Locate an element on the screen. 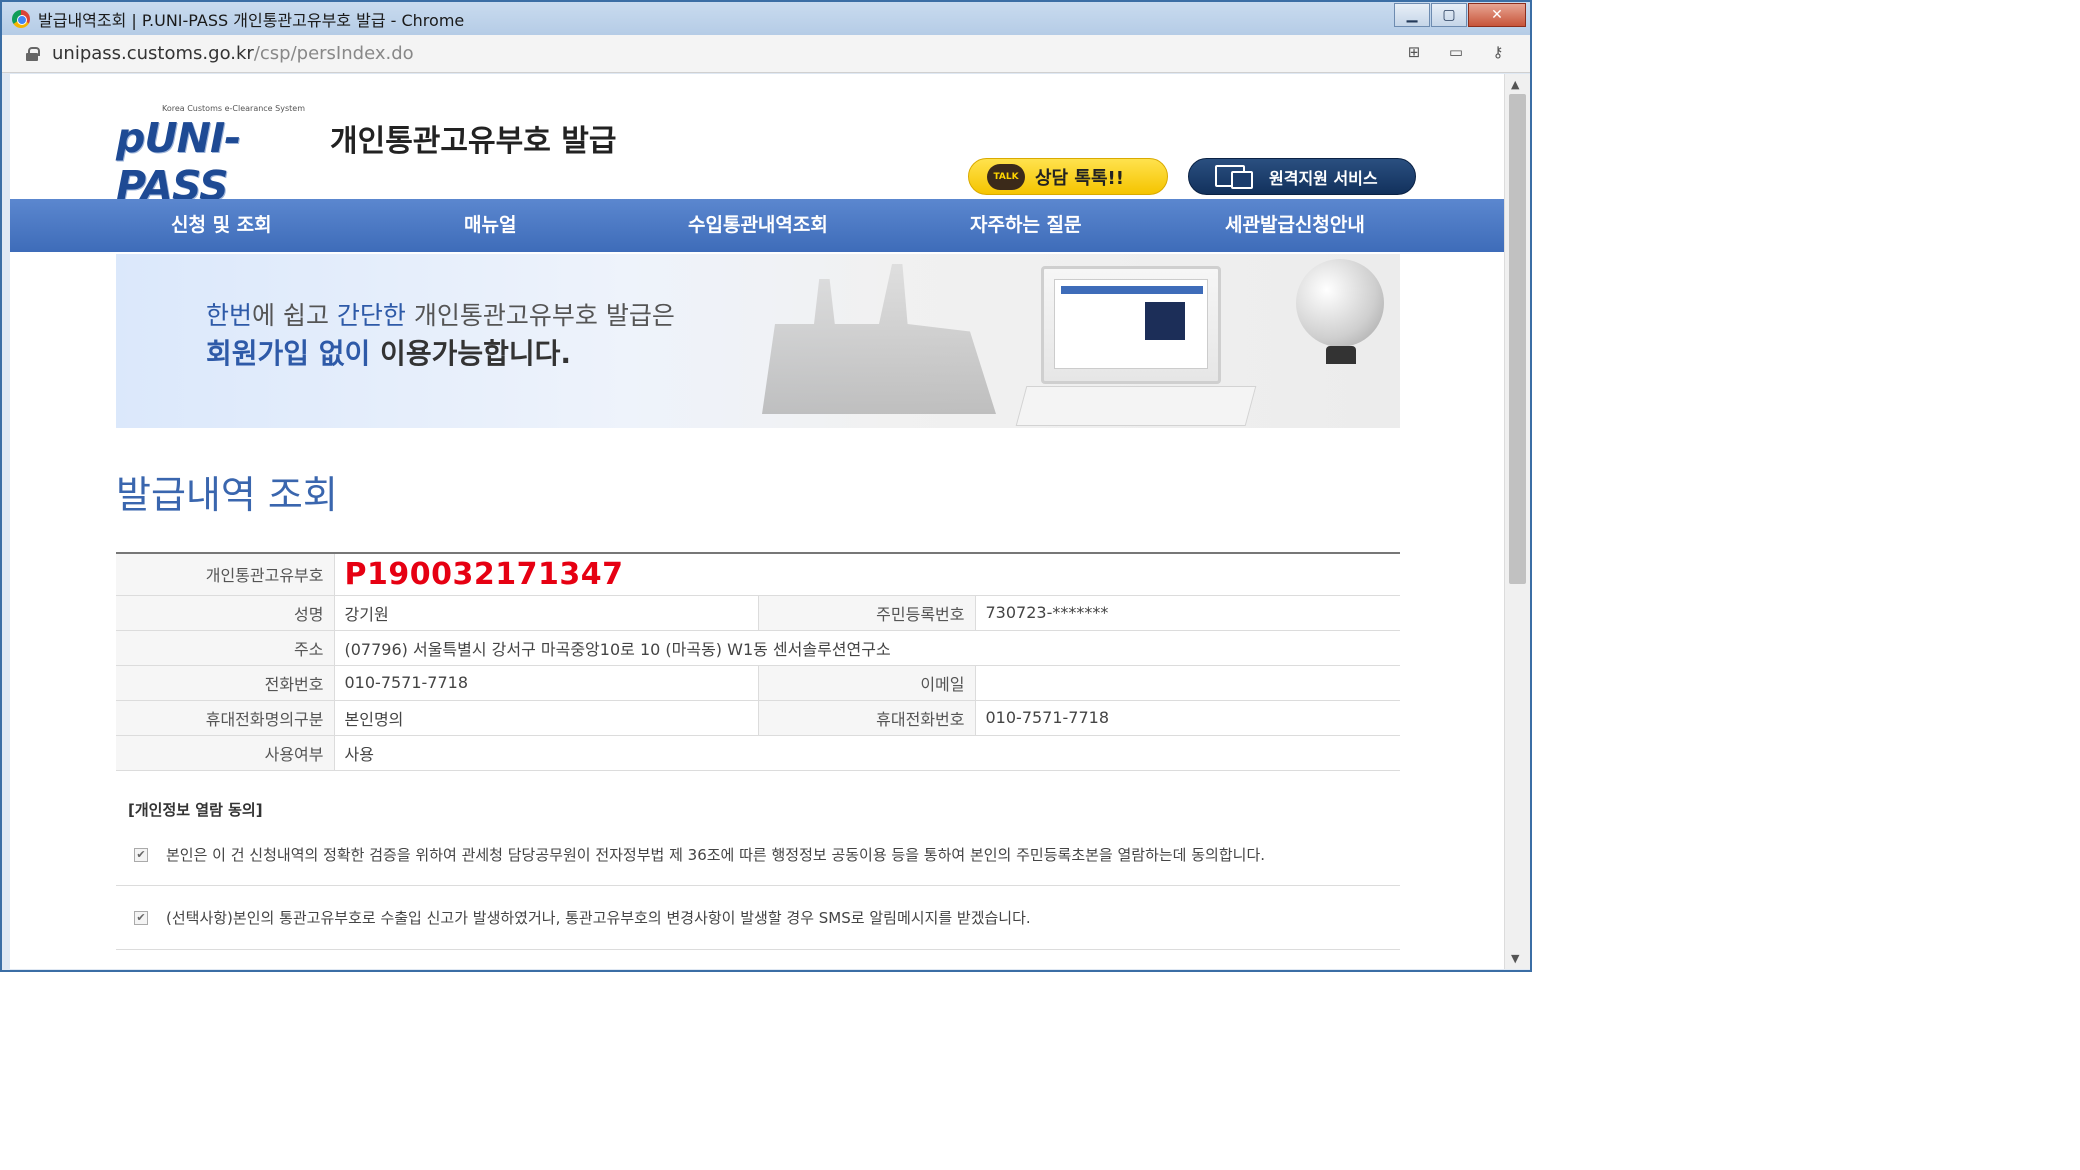 The width and height of the screenshot is (2080, 1170). agreement-heading: [개인정보 열람 동의] is located at coordinates (195, 810).